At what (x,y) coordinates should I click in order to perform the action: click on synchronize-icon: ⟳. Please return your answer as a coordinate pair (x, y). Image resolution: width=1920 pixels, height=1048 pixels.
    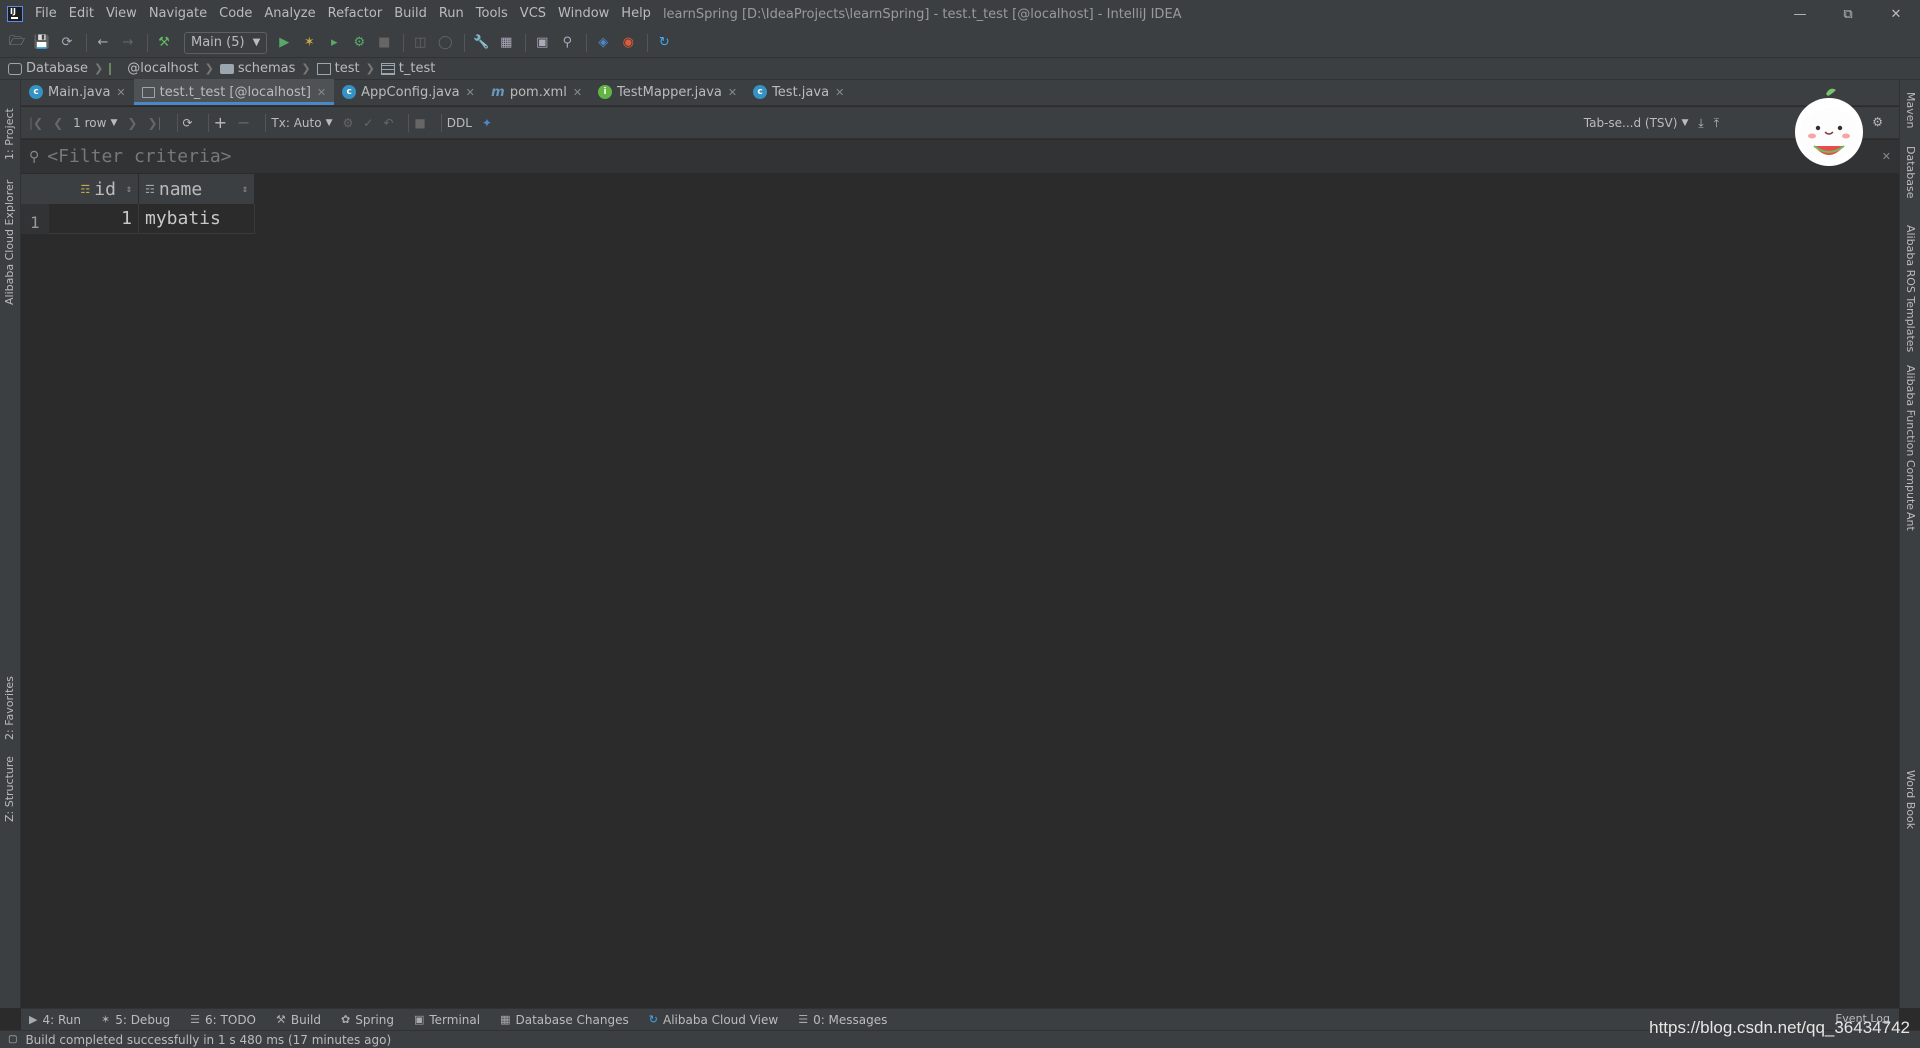
    Looking at the image, I should click on (67, 43).